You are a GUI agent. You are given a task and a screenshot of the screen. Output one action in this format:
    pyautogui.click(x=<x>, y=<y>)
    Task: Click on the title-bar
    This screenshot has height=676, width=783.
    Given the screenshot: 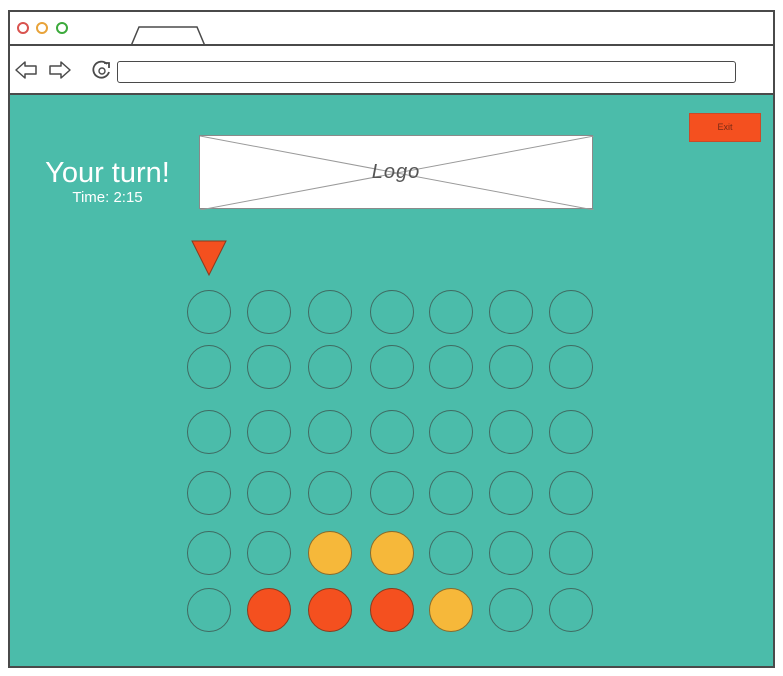 What is the action you would take?
    pyautogui.click(x=391, y=29)
    